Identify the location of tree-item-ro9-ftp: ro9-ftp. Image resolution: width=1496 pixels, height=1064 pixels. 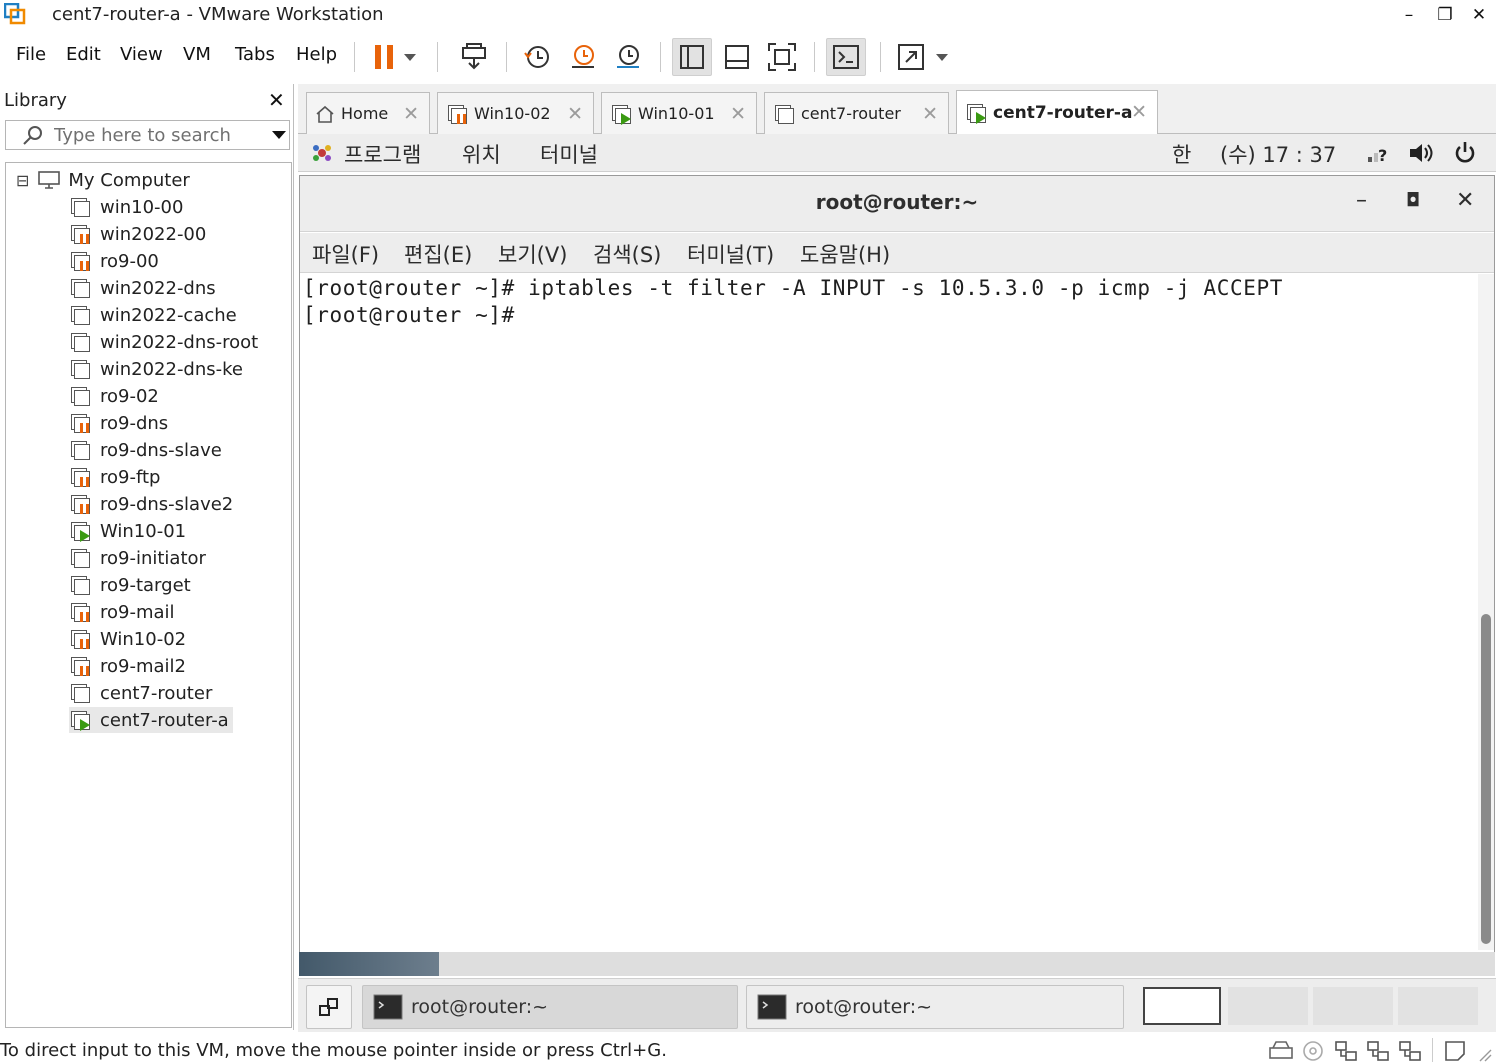
(116, 477).